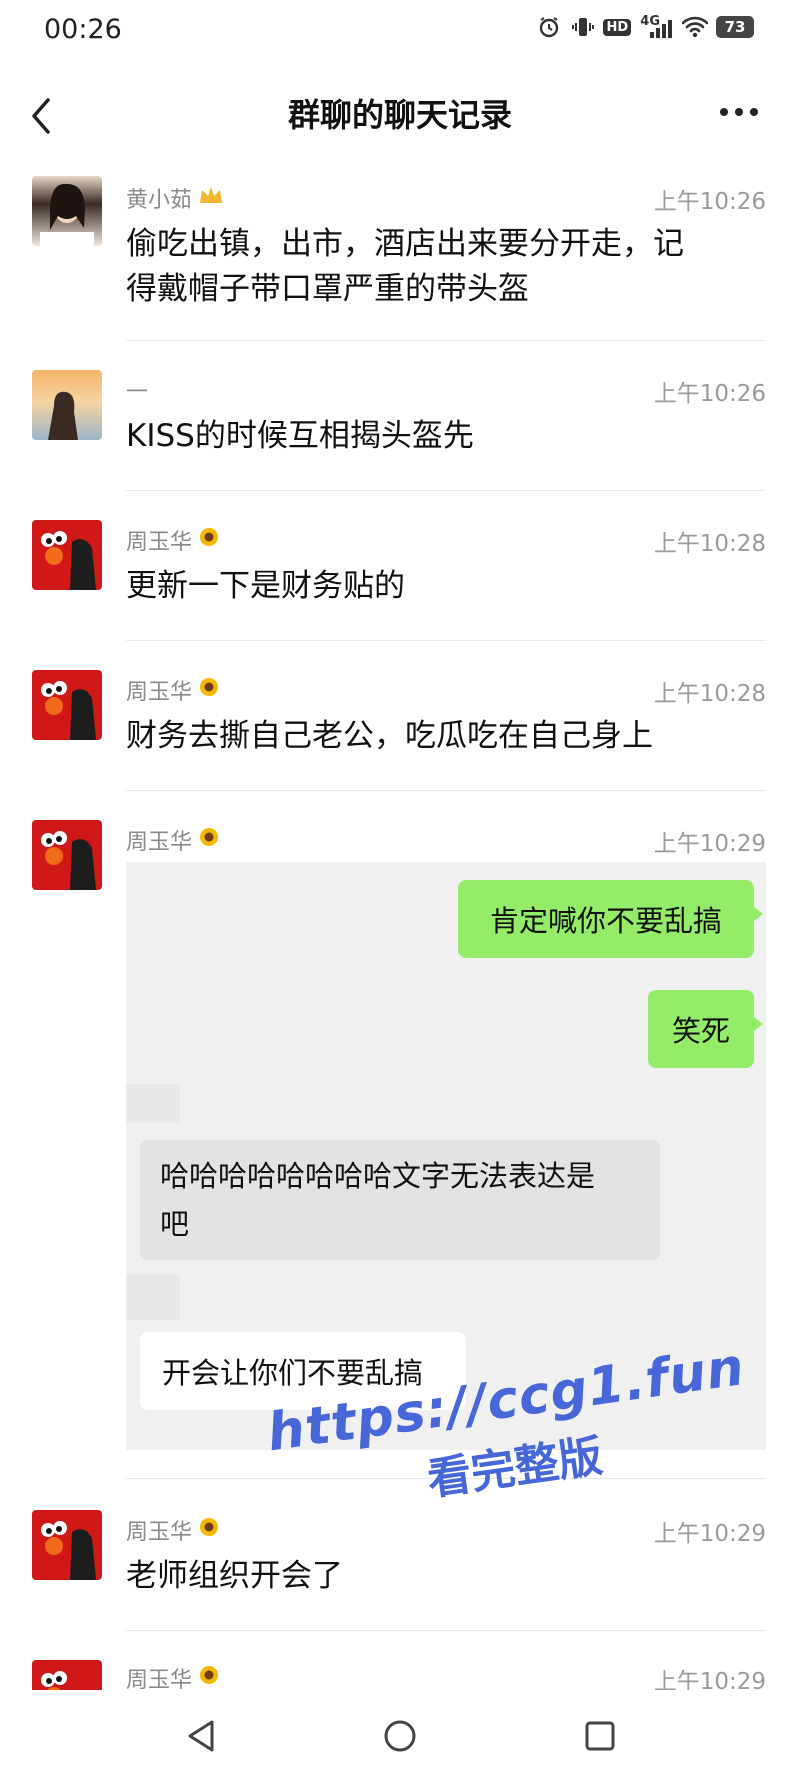 The image size is (800, 1784). Describe the element at coordinates (610, 919) in the screenshot. I see `chat-bubble-sent: 肯定喊你不要乱搞` at that location.